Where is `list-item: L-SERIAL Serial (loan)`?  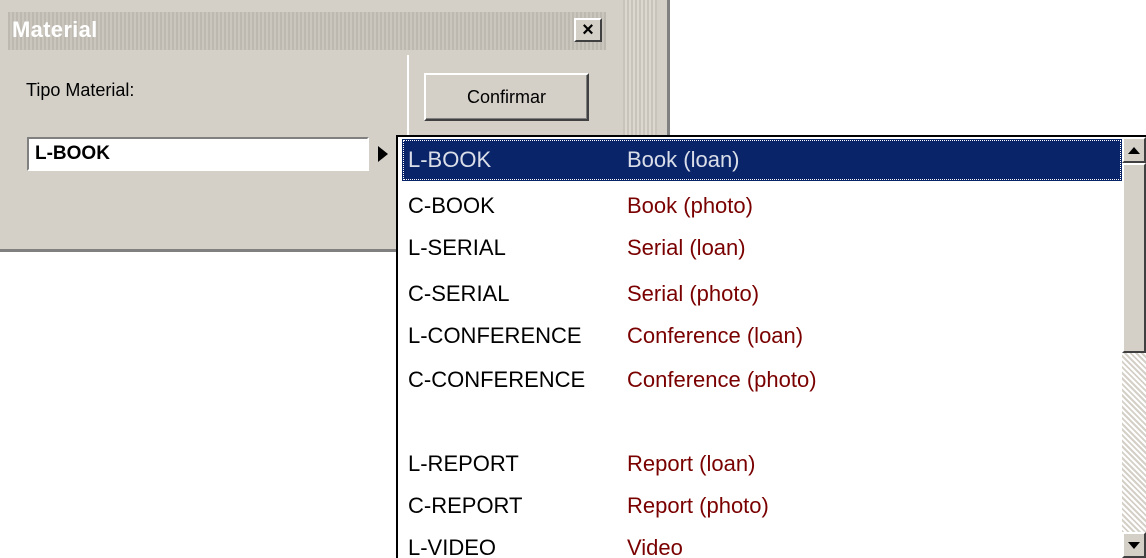 list-item: L-SERIAL Serial (loan) is located at coordinates (762, 248).